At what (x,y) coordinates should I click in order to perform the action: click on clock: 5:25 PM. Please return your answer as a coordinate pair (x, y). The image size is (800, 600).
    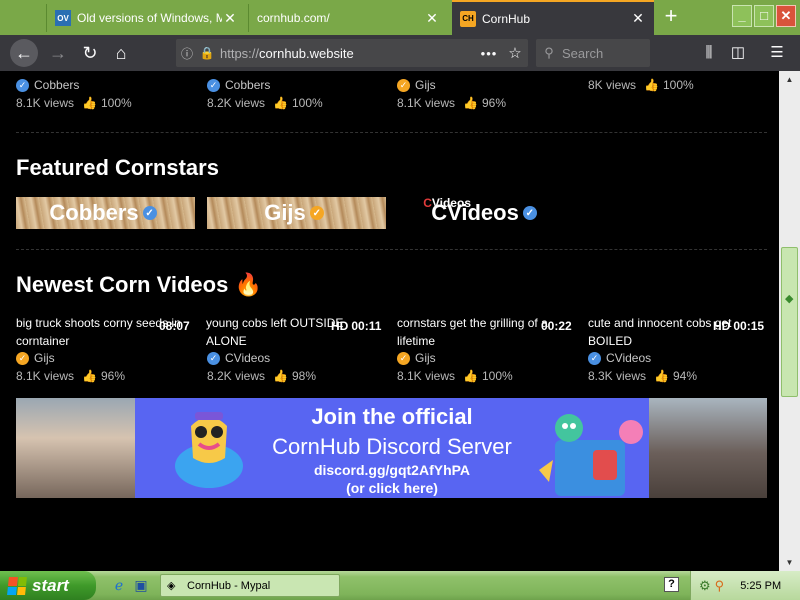
    Looking at the image, I should click on (760, 586).